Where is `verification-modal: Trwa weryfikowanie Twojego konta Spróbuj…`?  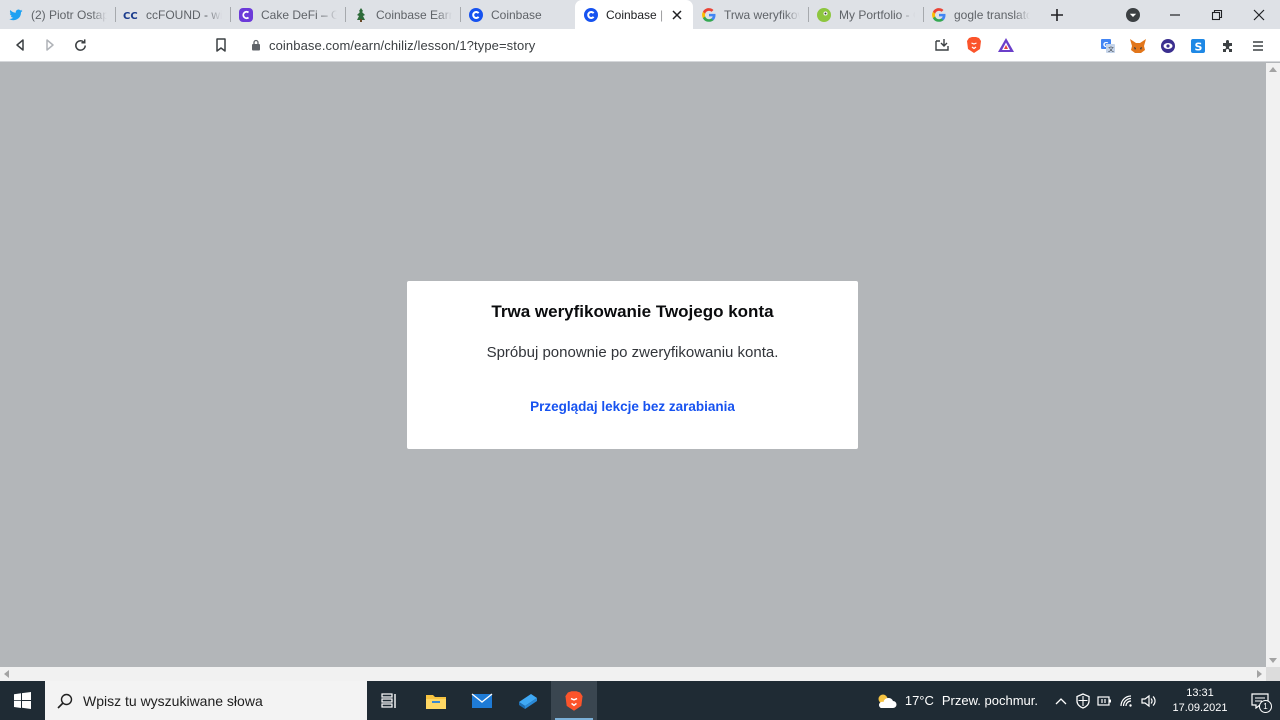
verification-modal: Trwa weryfikowanie Twojego konta Spróbuj… is located at coordinates (632, 365).